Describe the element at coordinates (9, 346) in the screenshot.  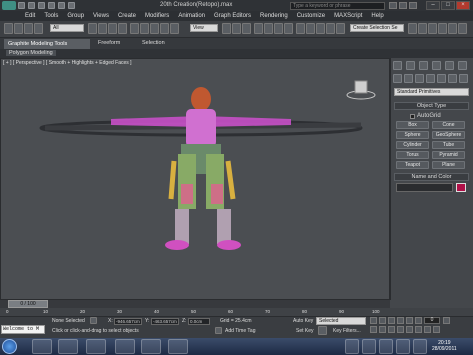
I see `start-button` at that location.